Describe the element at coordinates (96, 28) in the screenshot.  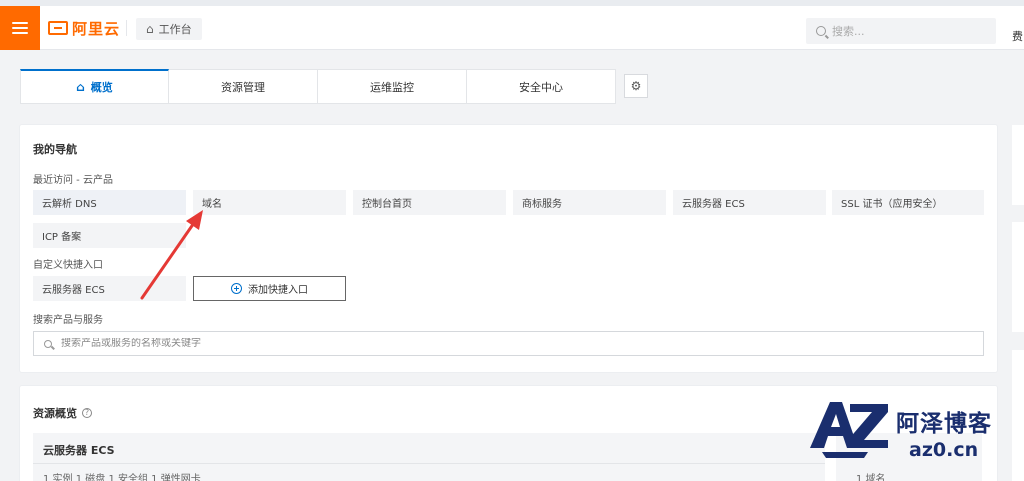
I see `logo-text: 阿里云` at that location.